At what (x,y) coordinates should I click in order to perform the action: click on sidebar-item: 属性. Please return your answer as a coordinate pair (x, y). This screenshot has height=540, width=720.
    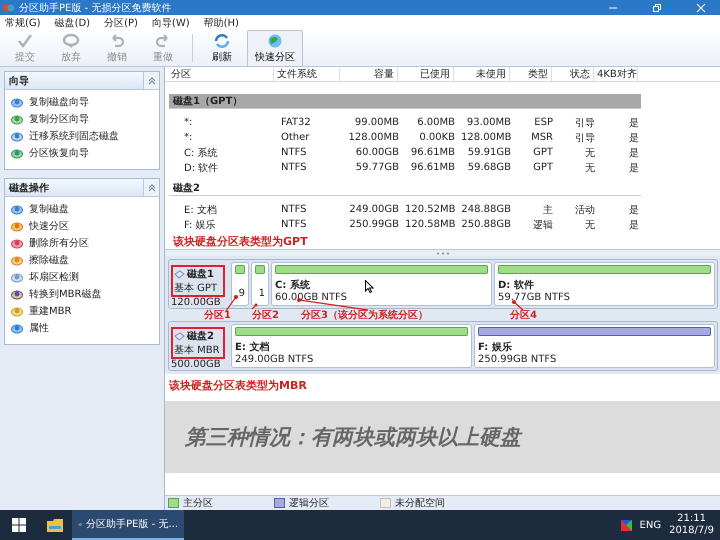
    Looking at the image, I should click on (85, 327).